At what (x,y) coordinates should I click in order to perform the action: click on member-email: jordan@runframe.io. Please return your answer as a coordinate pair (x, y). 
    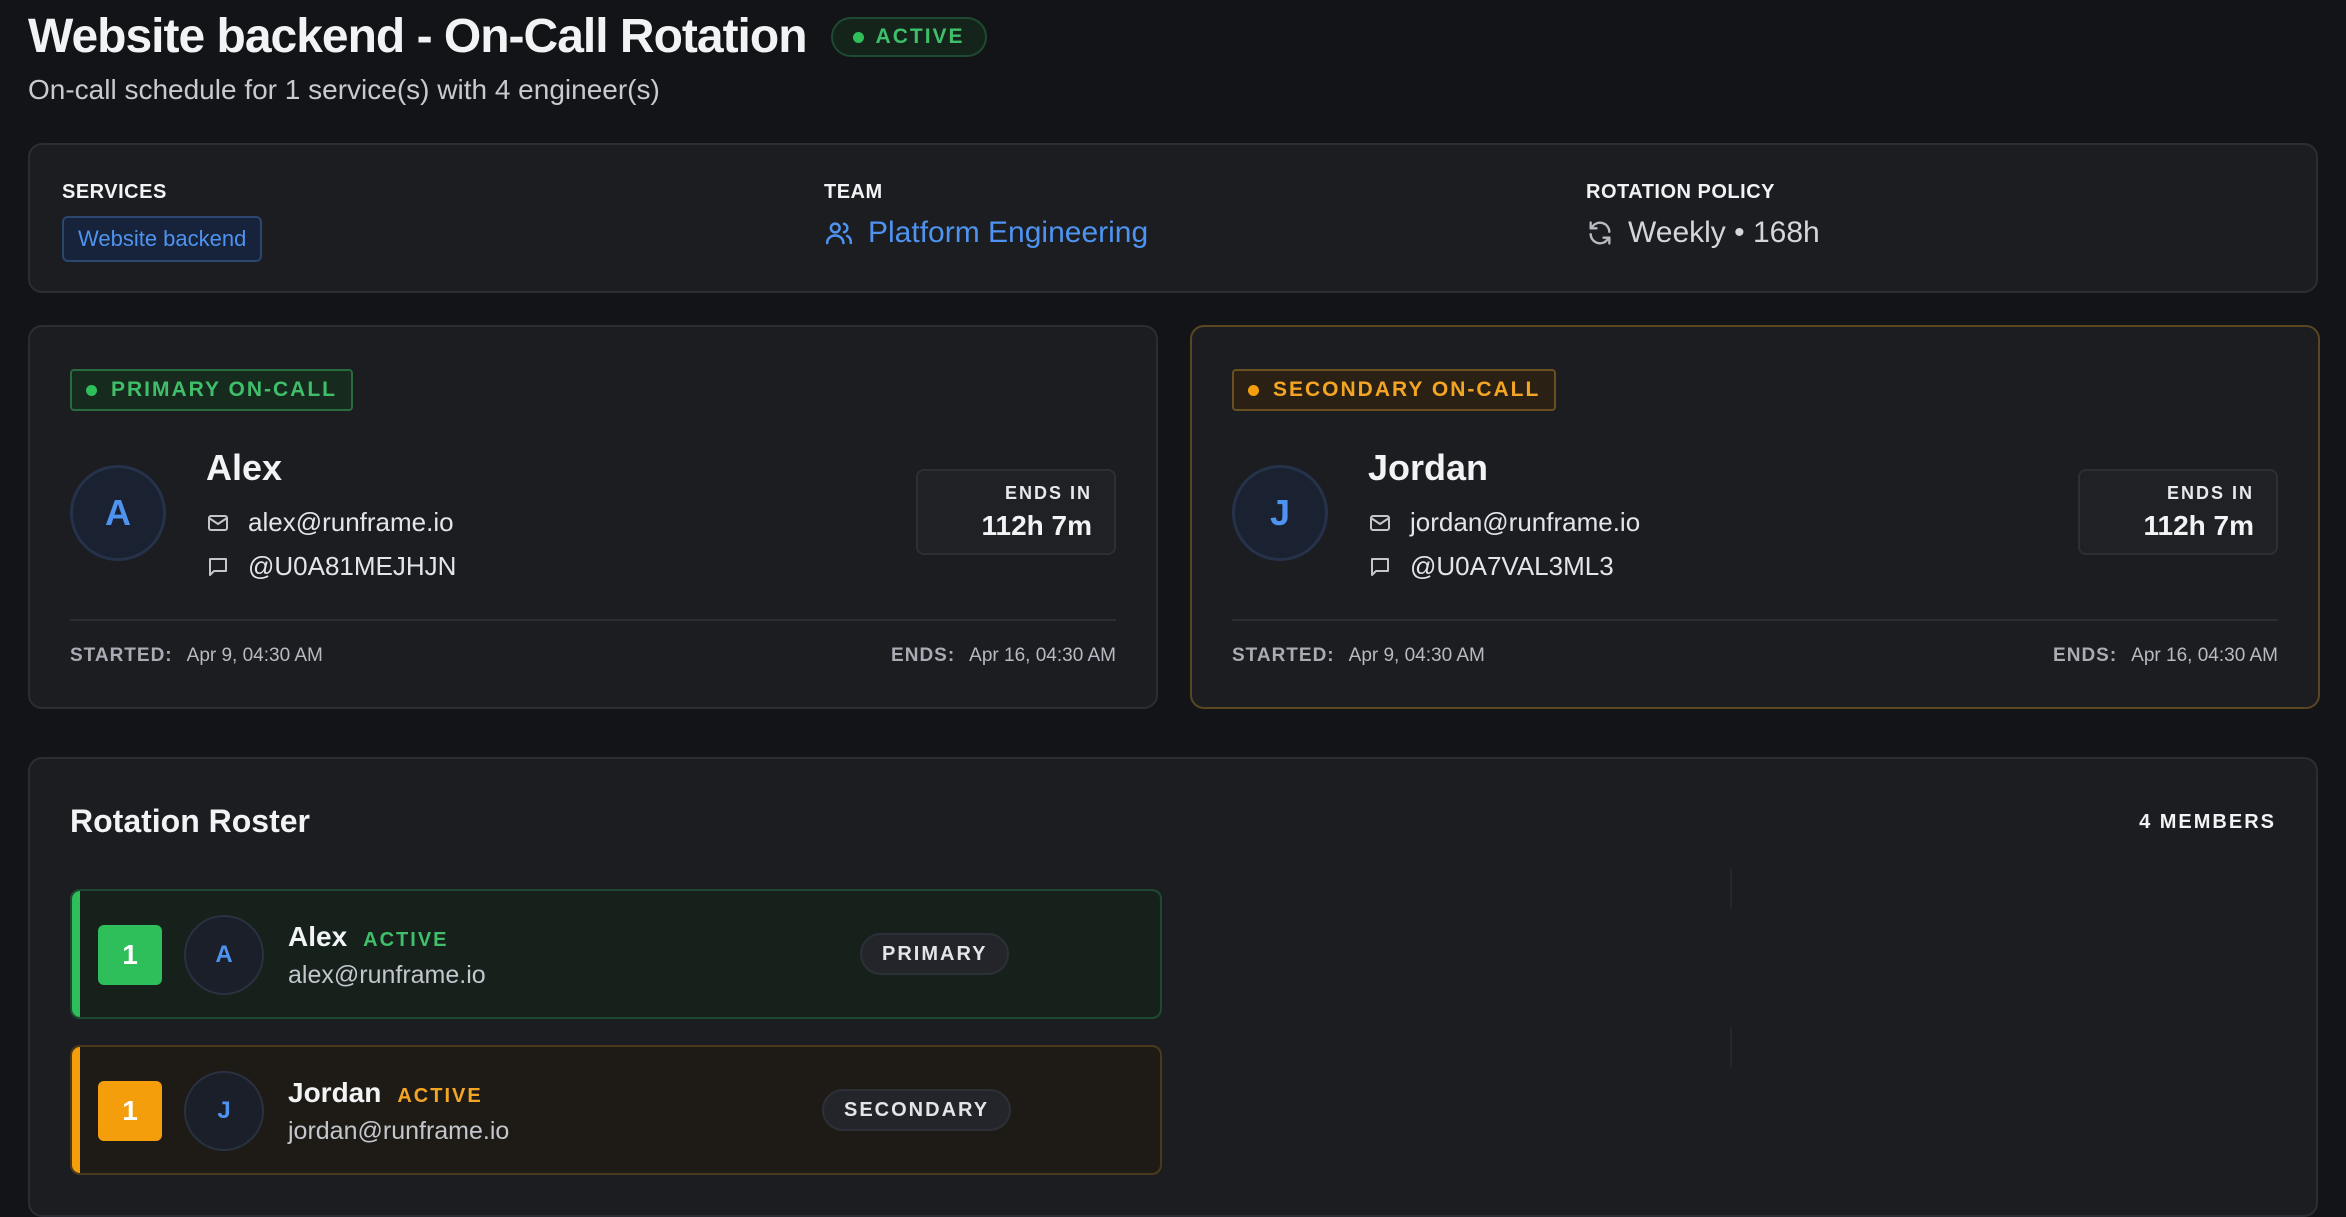
    Looking at the image, I should click on (399, 1131).